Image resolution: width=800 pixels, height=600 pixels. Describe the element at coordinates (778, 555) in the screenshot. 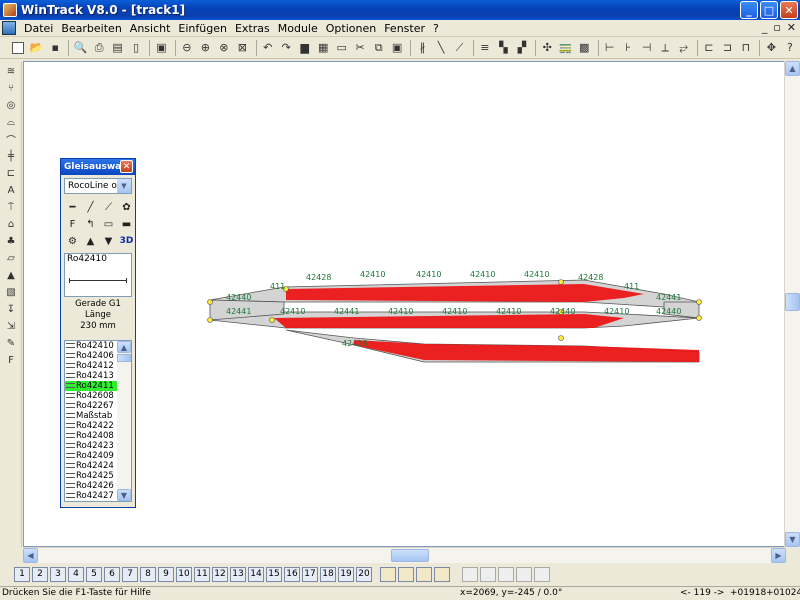

I see `scroll-right-button: ▶` at that location.